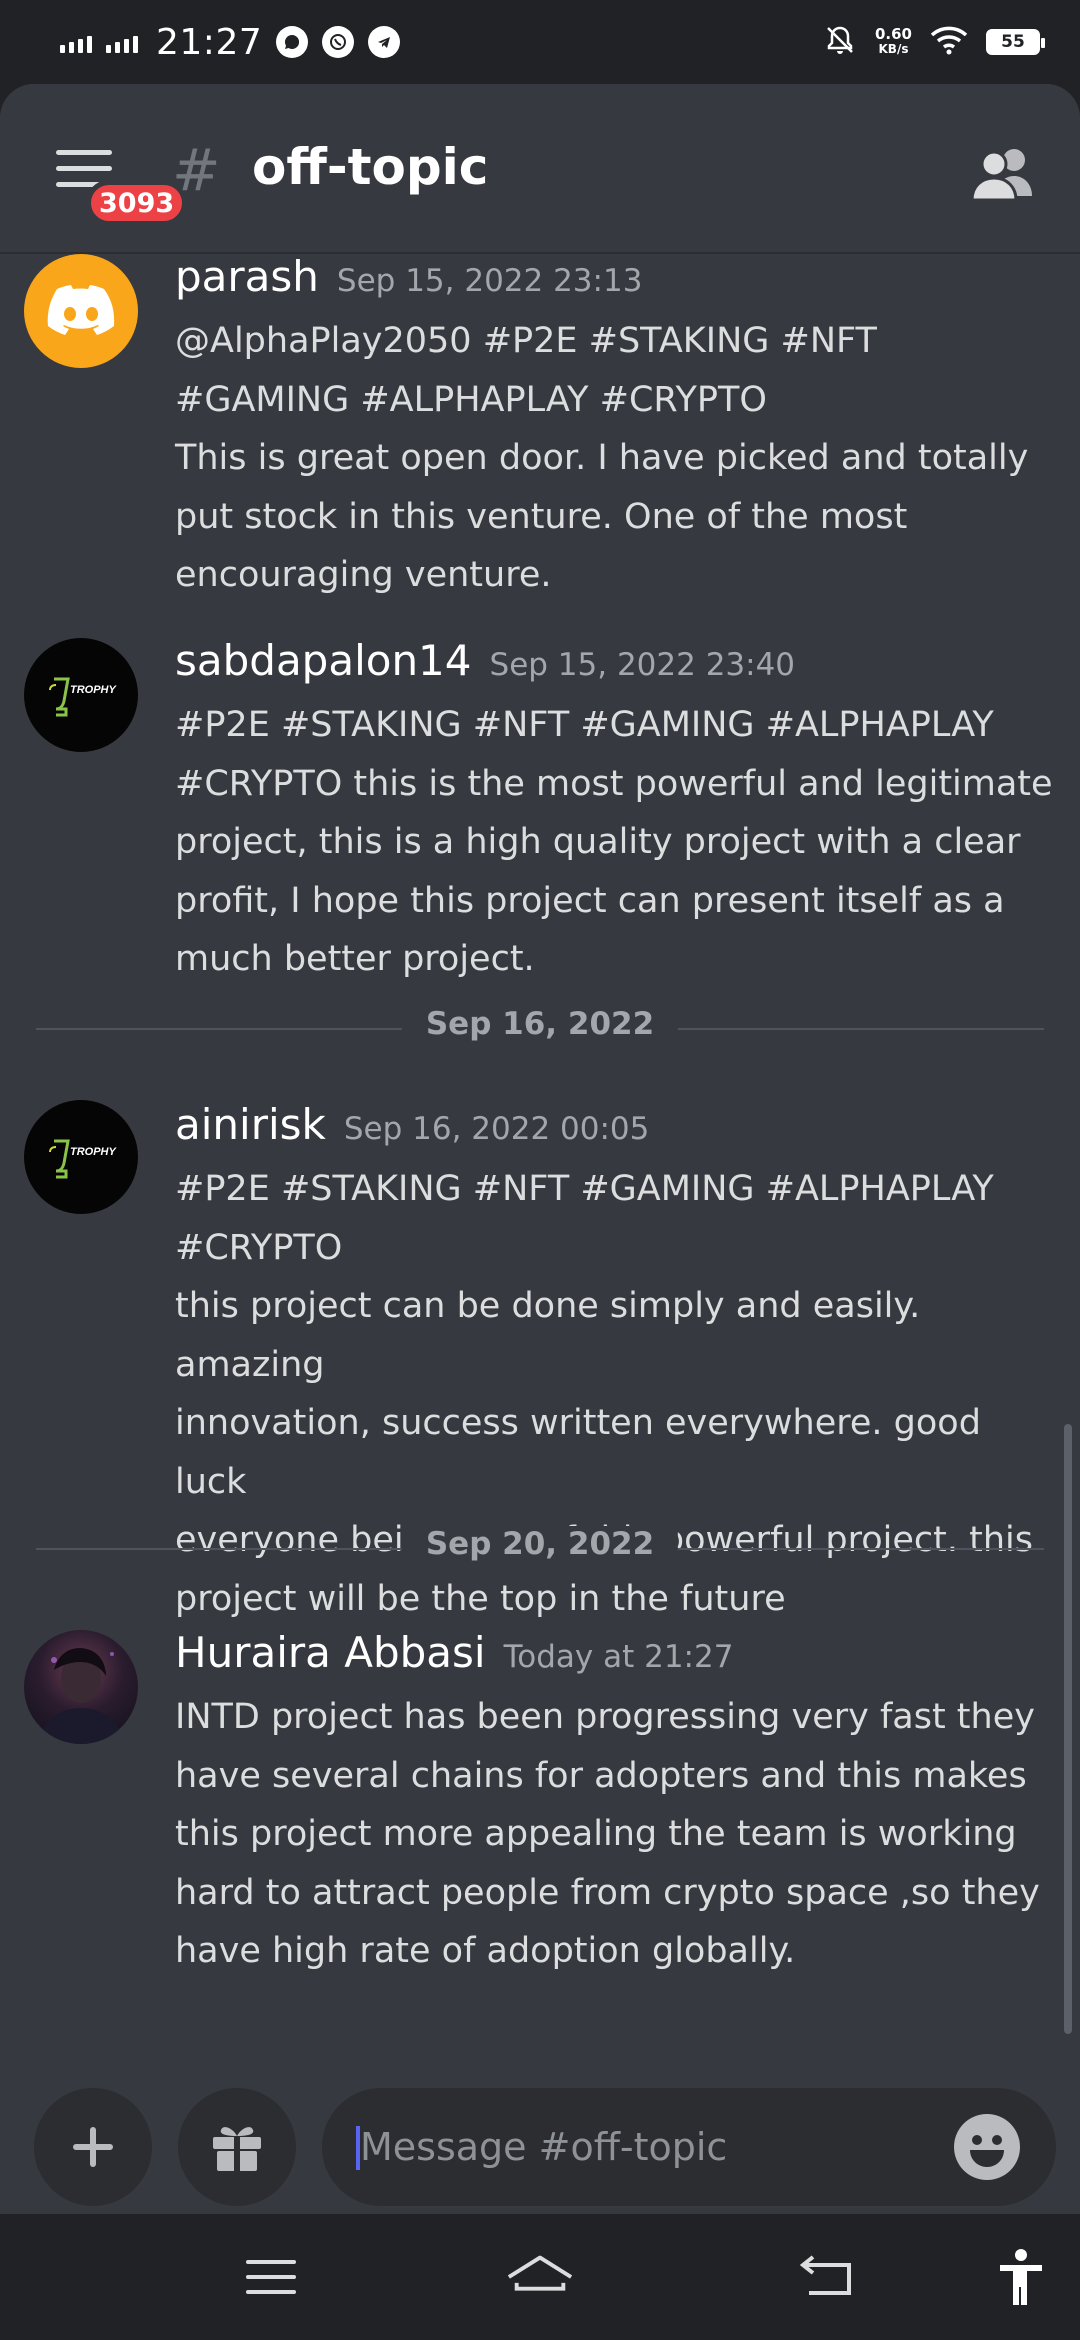 Image resolution: width=1080 pixels, height=2340 pixels. Describe the element at coordinates (496, 1129) in the screenshot. I see `message-timestamp: Sep 16, 2022 00:05` at that location.